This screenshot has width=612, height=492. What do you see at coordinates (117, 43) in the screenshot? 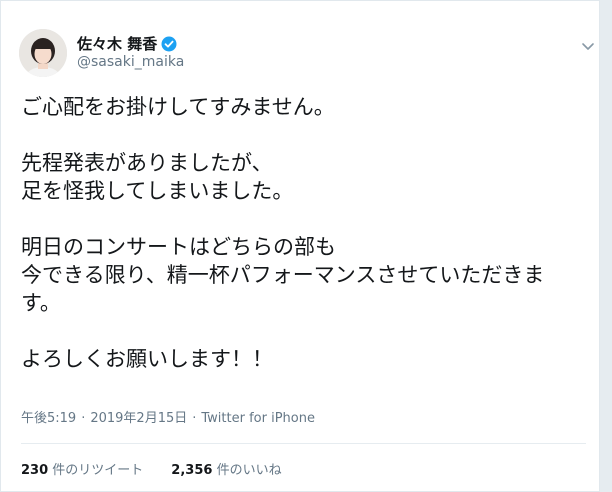
I see `display-name: 佐々木 舞香` at bounding box center [117, 43].